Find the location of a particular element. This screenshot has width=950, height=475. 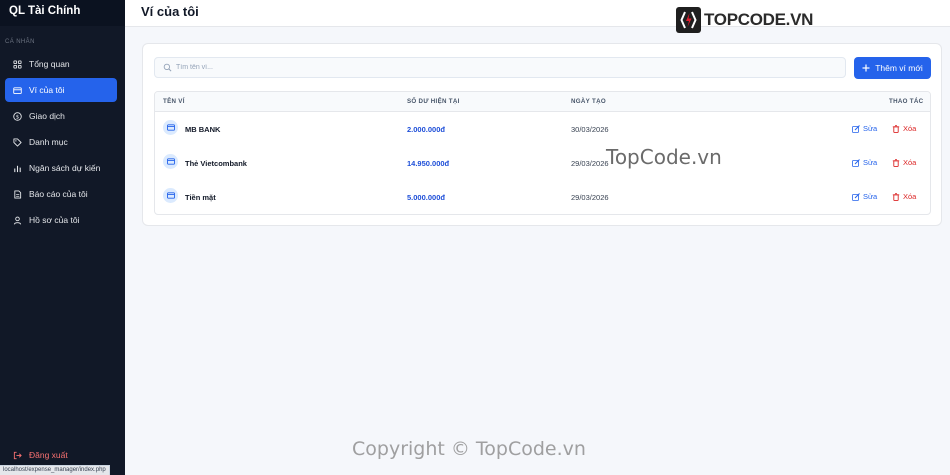

wallet-name: MB BANK is located at coordinates (203, 129).